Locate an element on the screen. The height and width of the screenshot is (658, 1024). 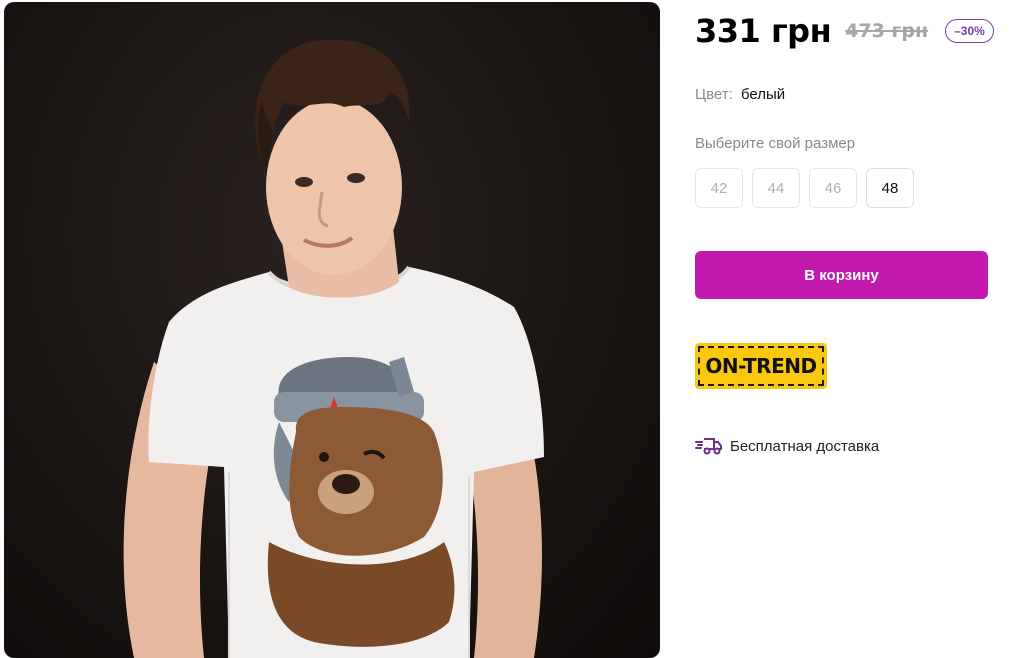
current-price: 331 грн is located at coordinates (763, 31).